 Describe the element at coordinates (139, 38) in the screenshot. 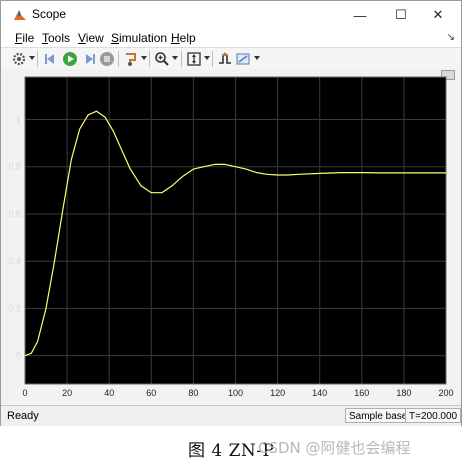

I see `menu-simulation: Simulation` at that location.